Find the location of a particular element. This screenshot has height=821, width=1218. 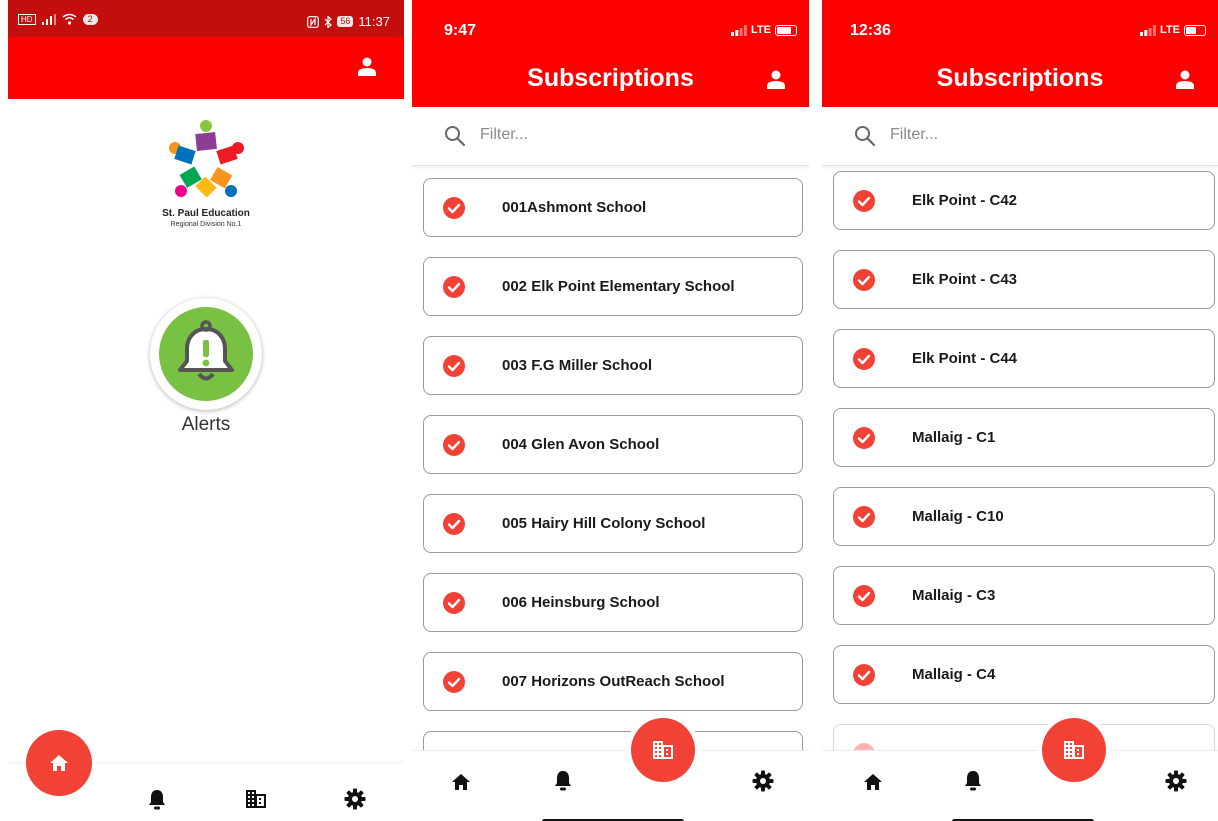

subscription-label: 006 Heinsburg School is located at coordinates (581, 602).